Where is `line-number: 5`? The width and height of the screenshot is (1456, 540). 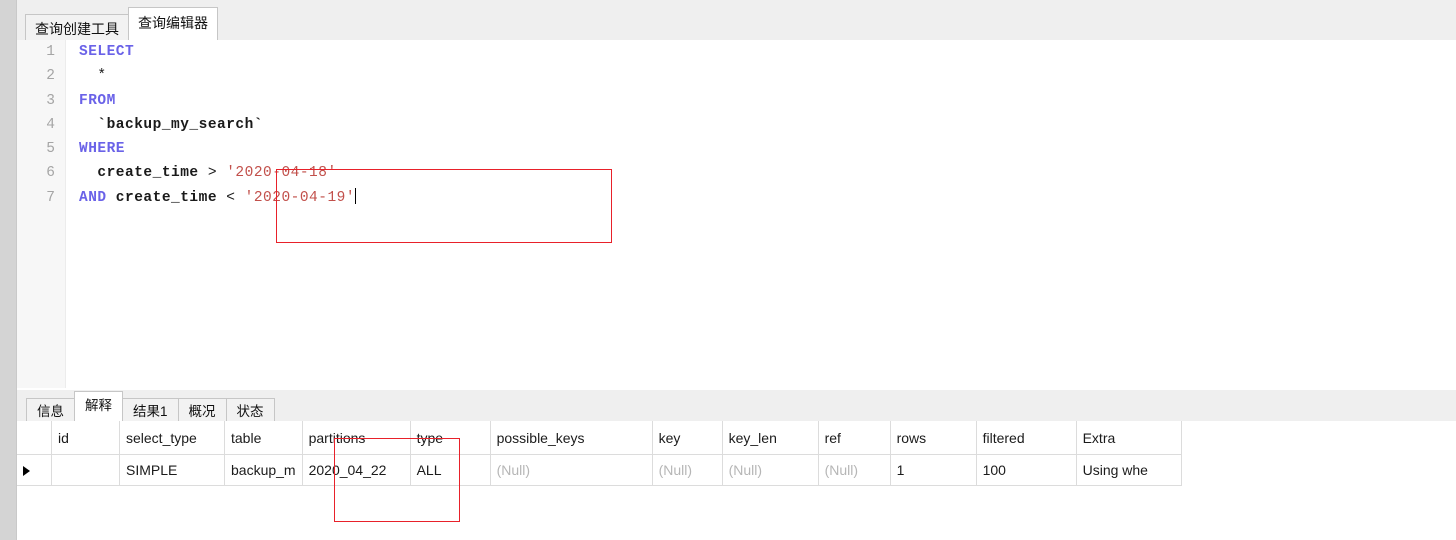
line-number: 5 is located at coordinates (50, 149).